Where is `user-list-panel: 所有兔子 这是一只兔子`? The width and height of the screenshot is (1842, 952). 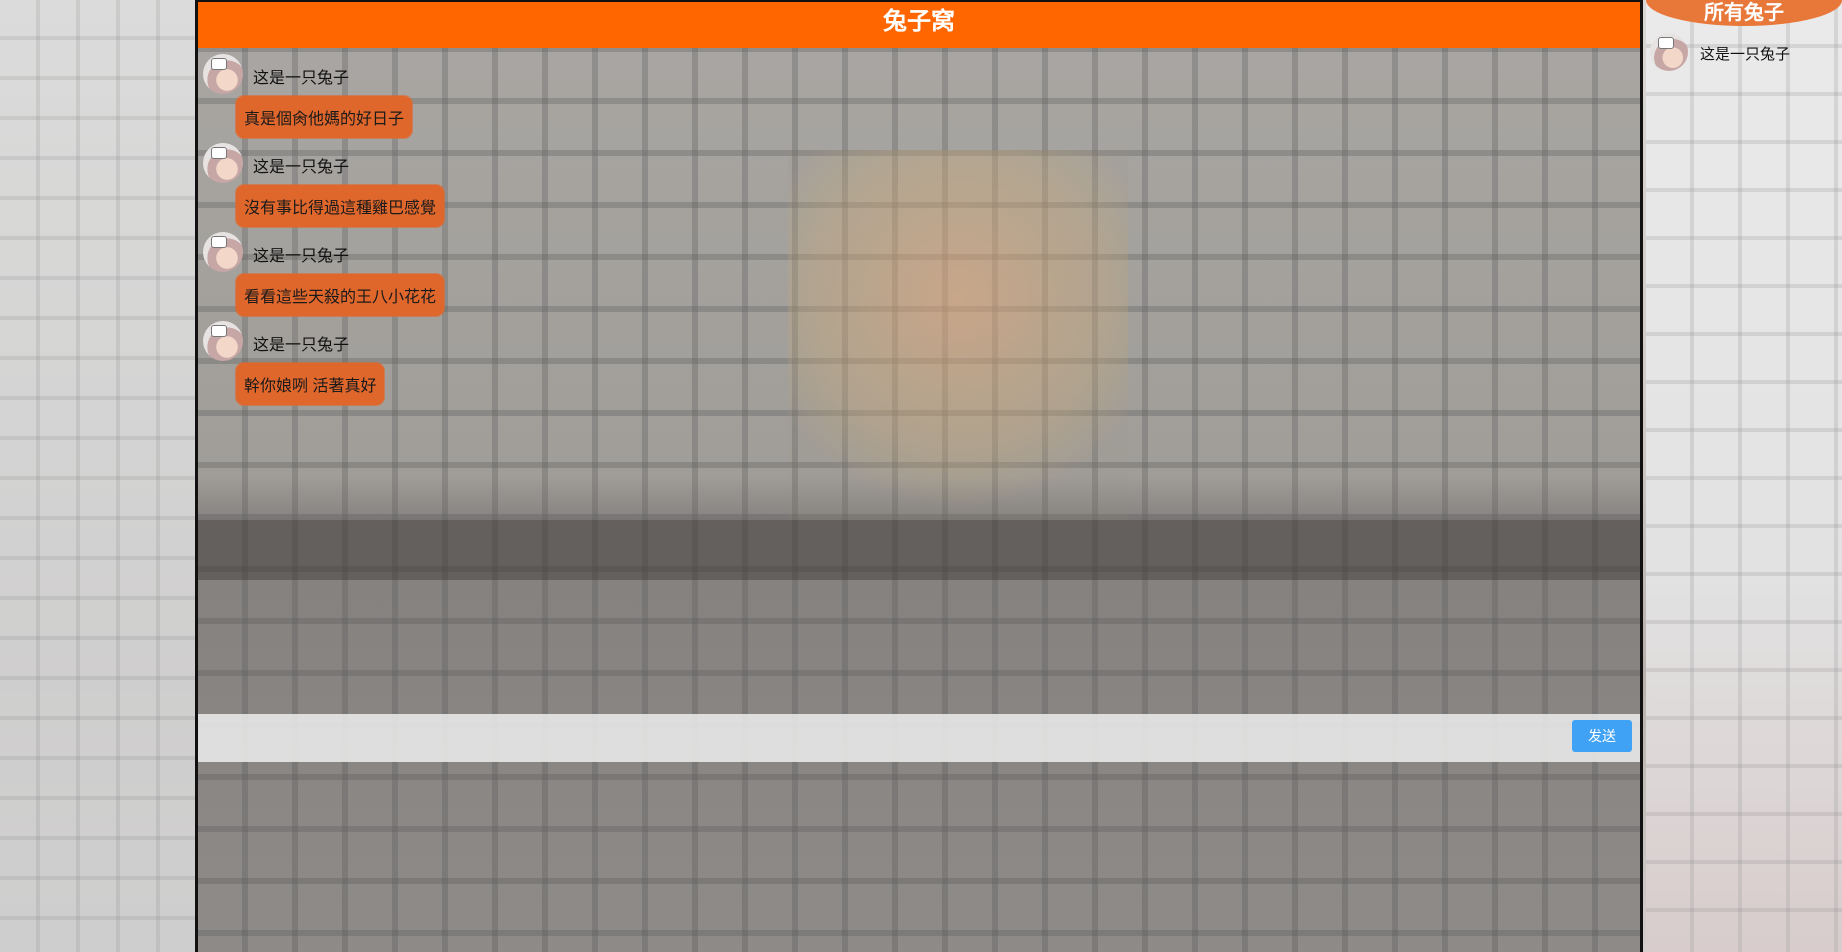
user-list-panel: 所有兔子 这是一只兔子 is located at coordinates (1744, 476).